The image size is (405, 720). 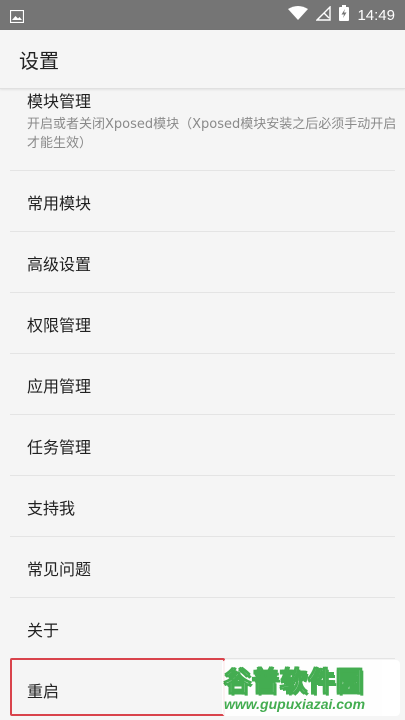 I want to click on clock: 14:49, so click(x=376, y=15).